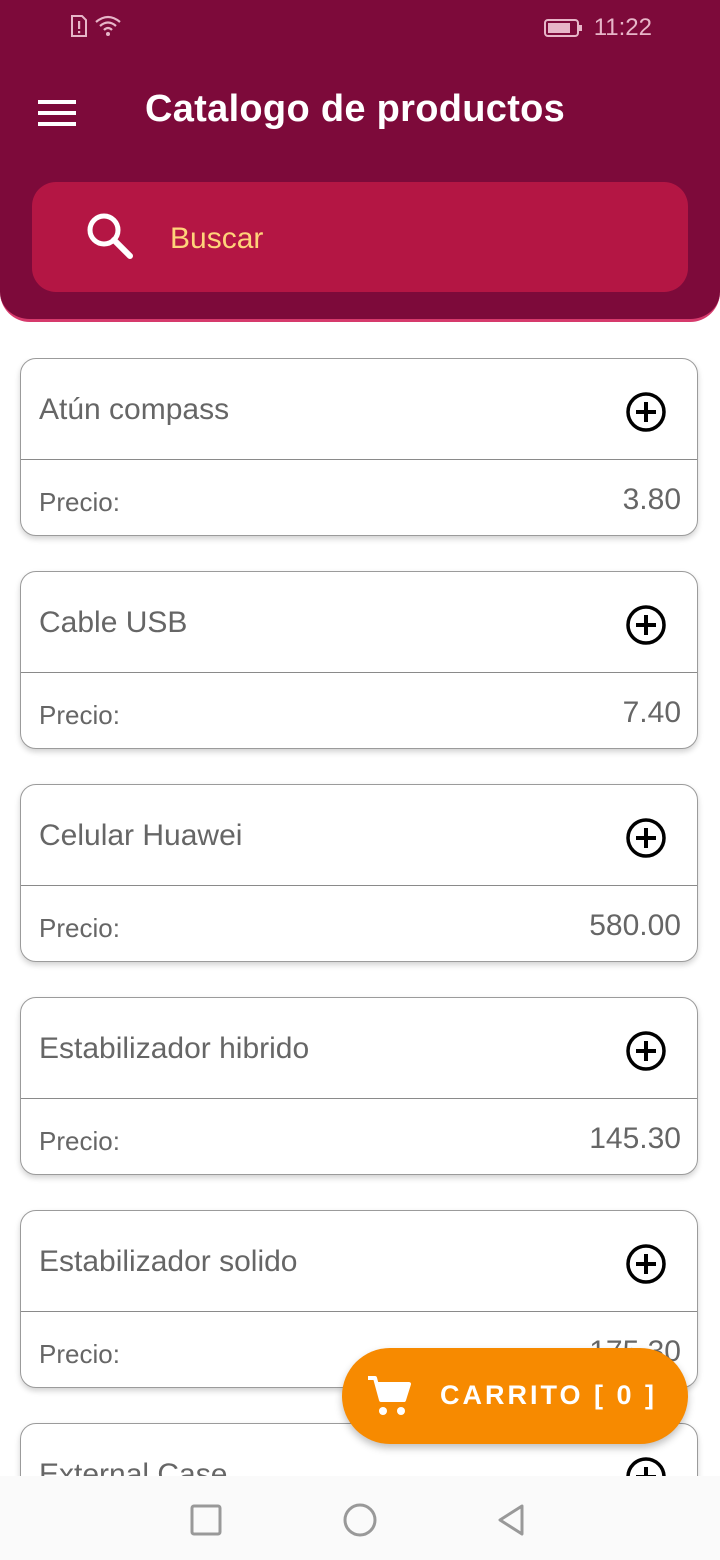  I want to click on home-icon, so click(360, 1520).